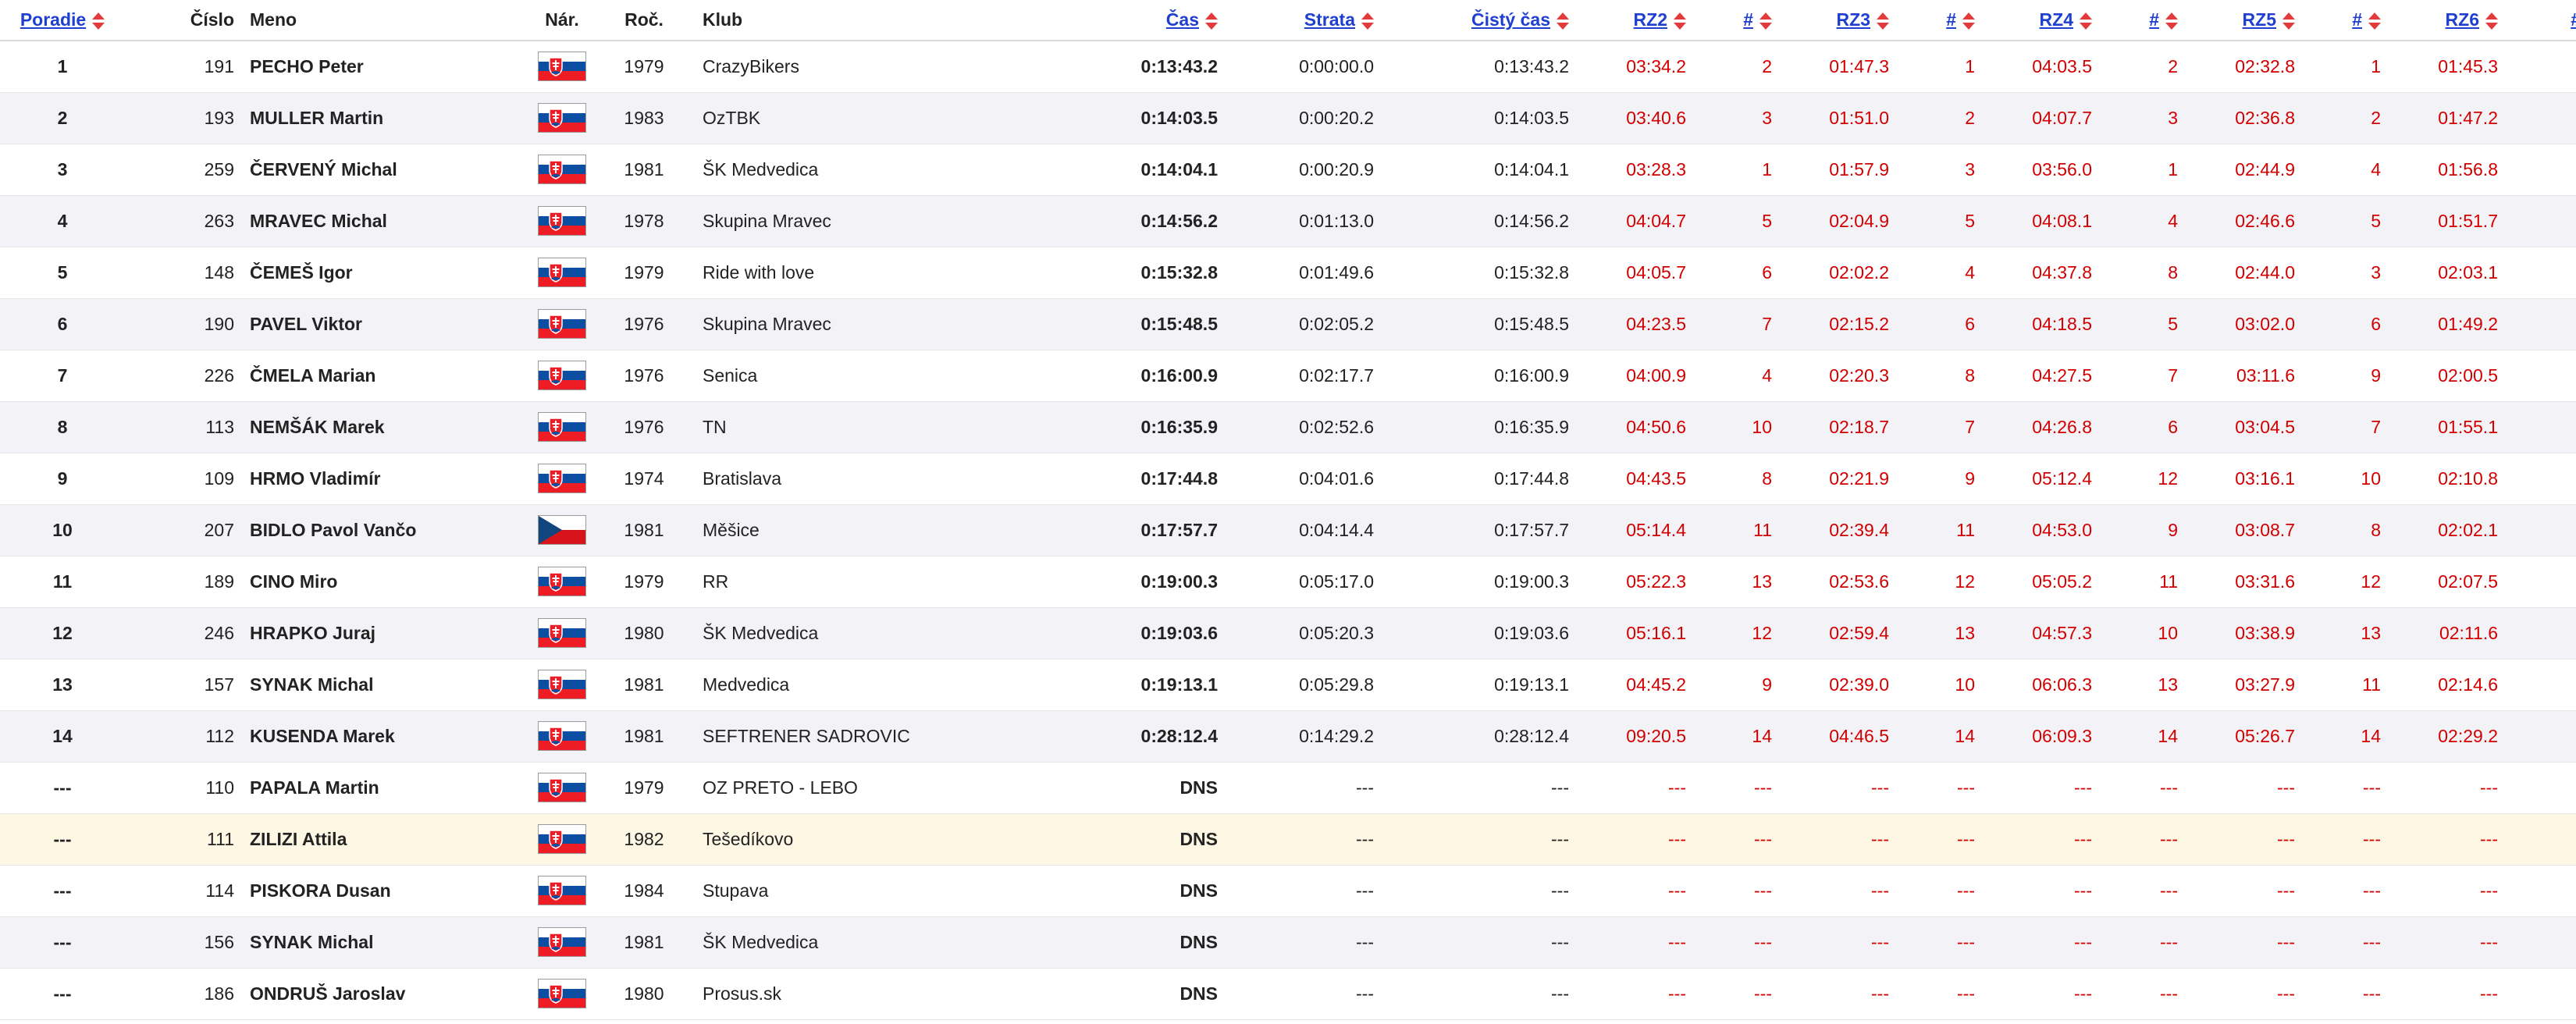  I want to click on cell-klub: CrazyBikers, so click(751, 65).